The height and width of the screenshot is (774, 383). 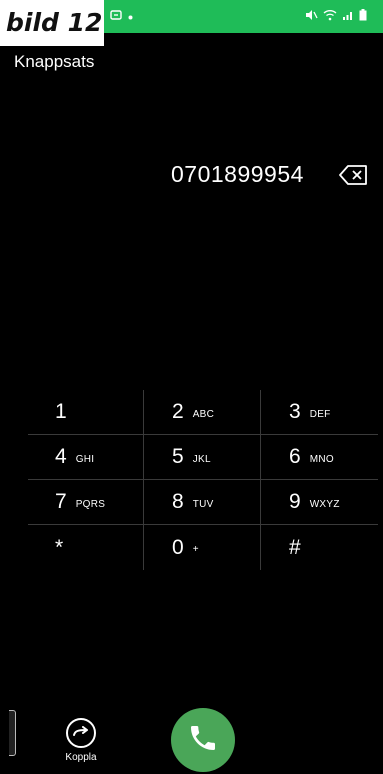 I want to click on wifi-icon, so click(x=330, y=17).